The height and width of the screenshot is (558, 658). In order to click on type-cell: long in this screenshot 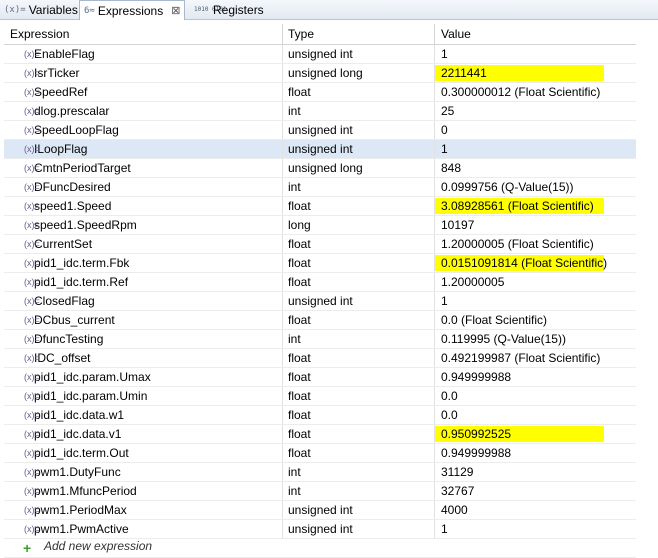, I will do `click(359, 225)`.